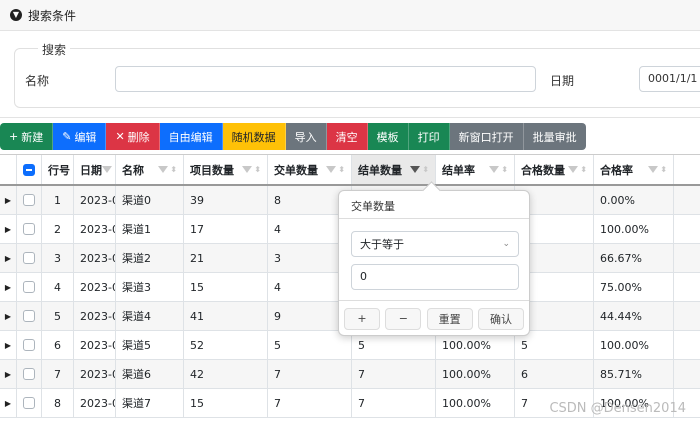  I want to click on column-header: 合格率 ⬍, so click(634, 169).